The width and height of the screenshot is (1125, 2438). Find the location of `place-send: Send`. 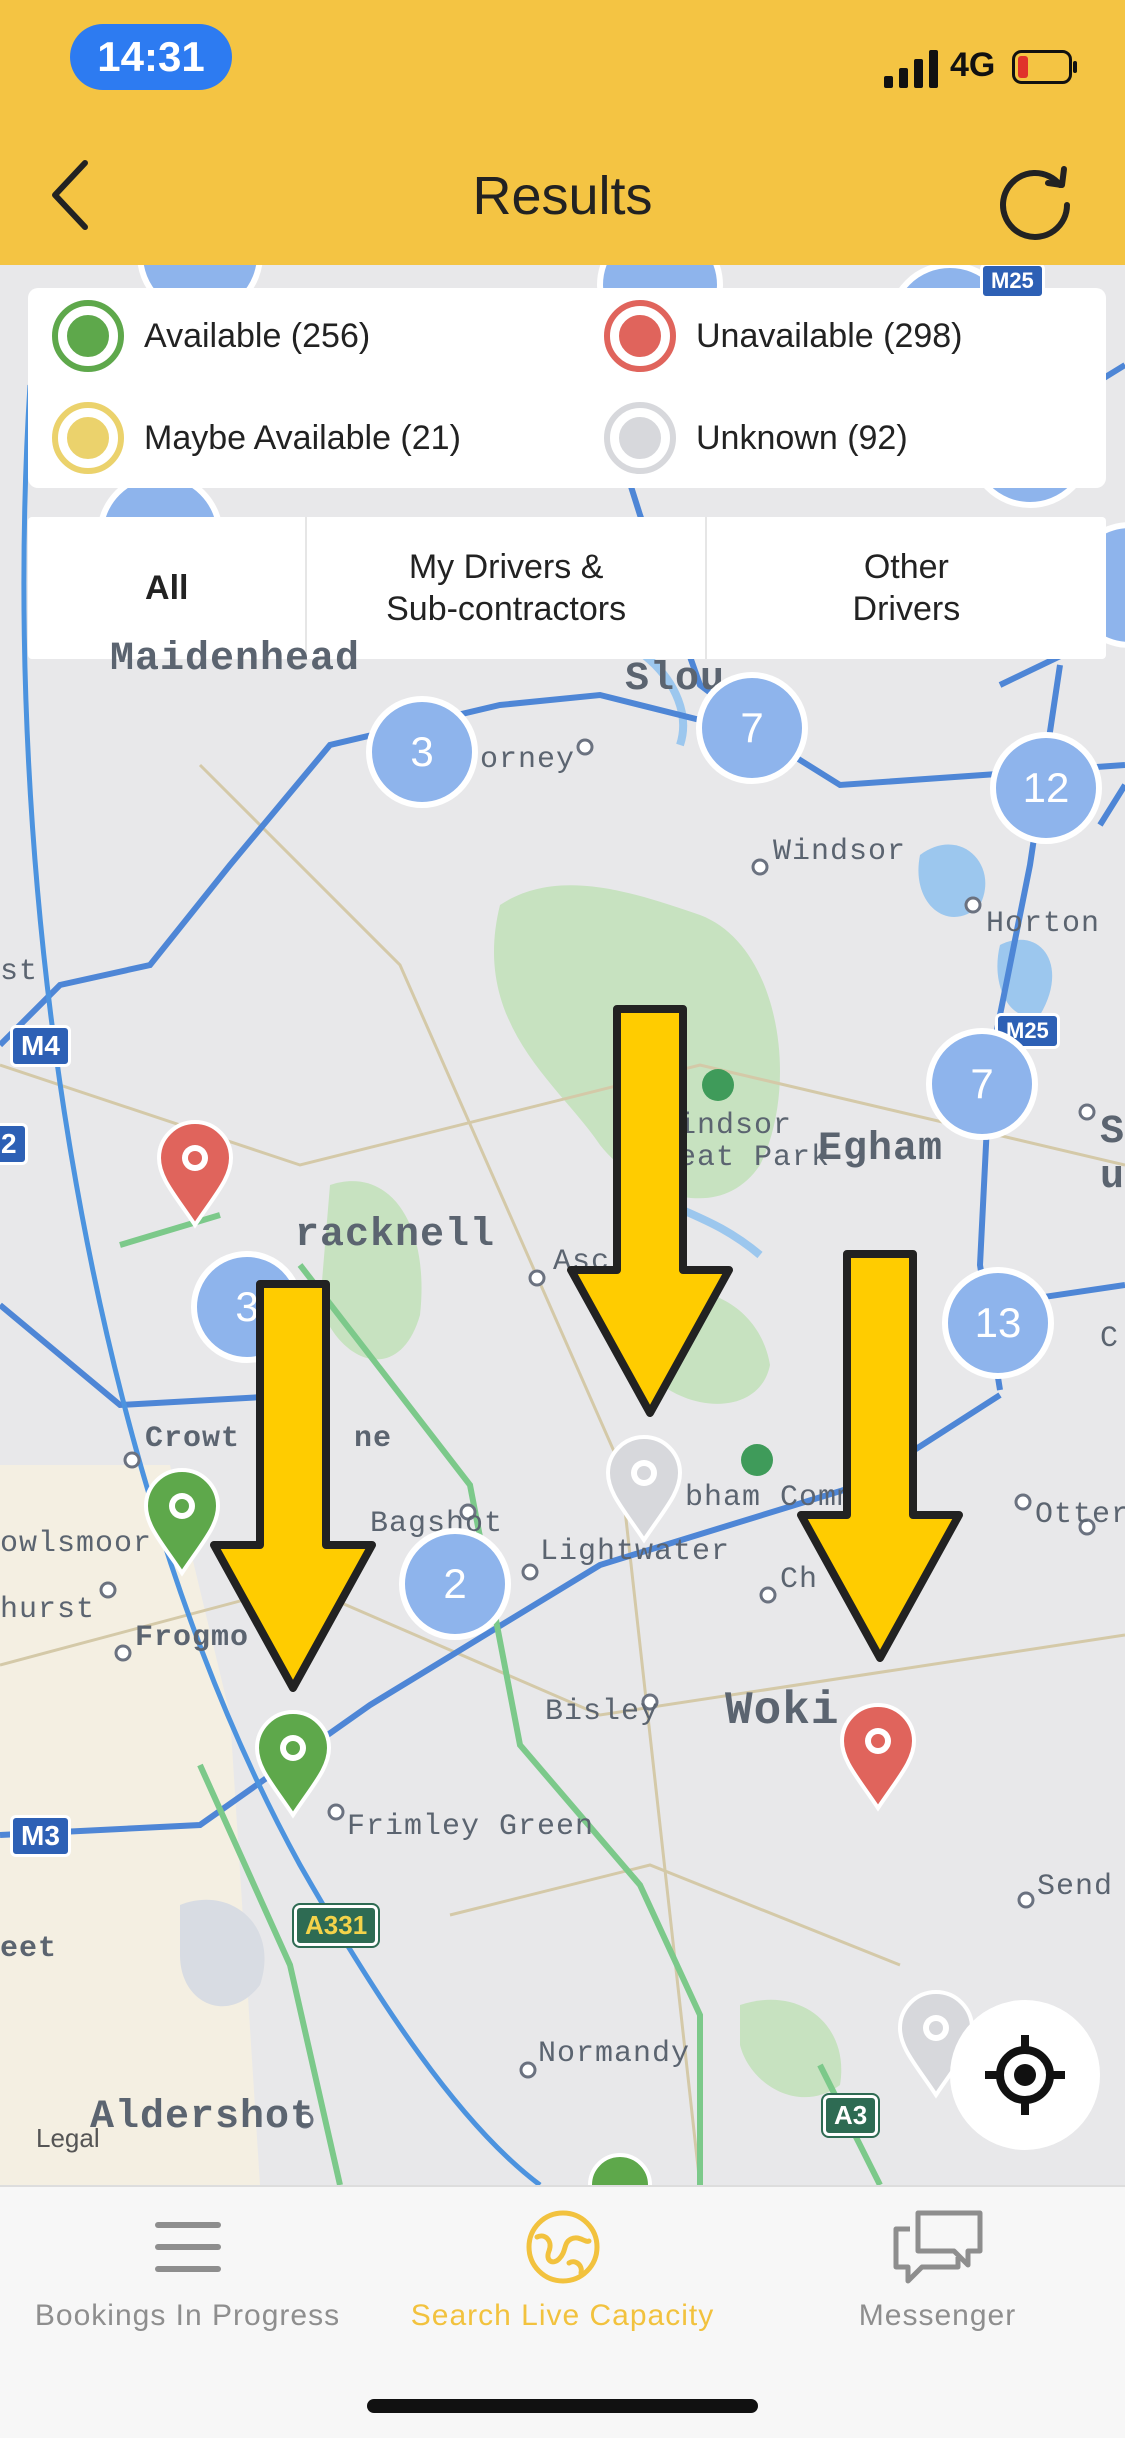

place-send: Send is located at coordinates (1075, 1887).